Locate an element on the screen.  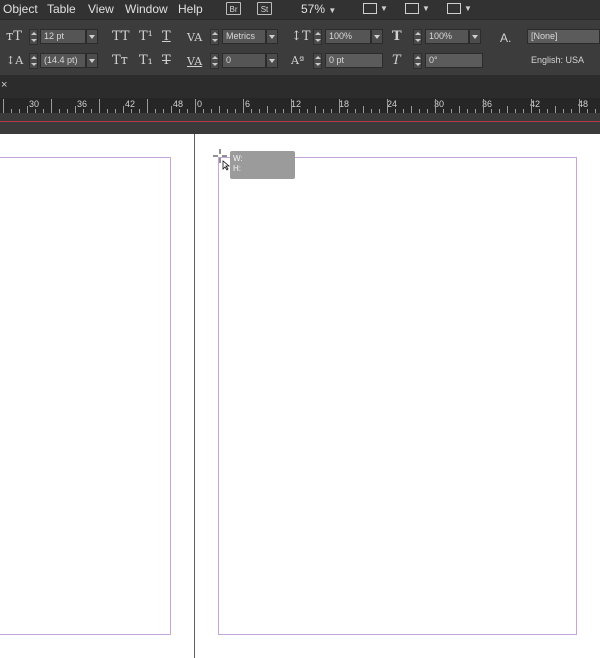
kerning-icon: VA is located at coordinates (195, 37).